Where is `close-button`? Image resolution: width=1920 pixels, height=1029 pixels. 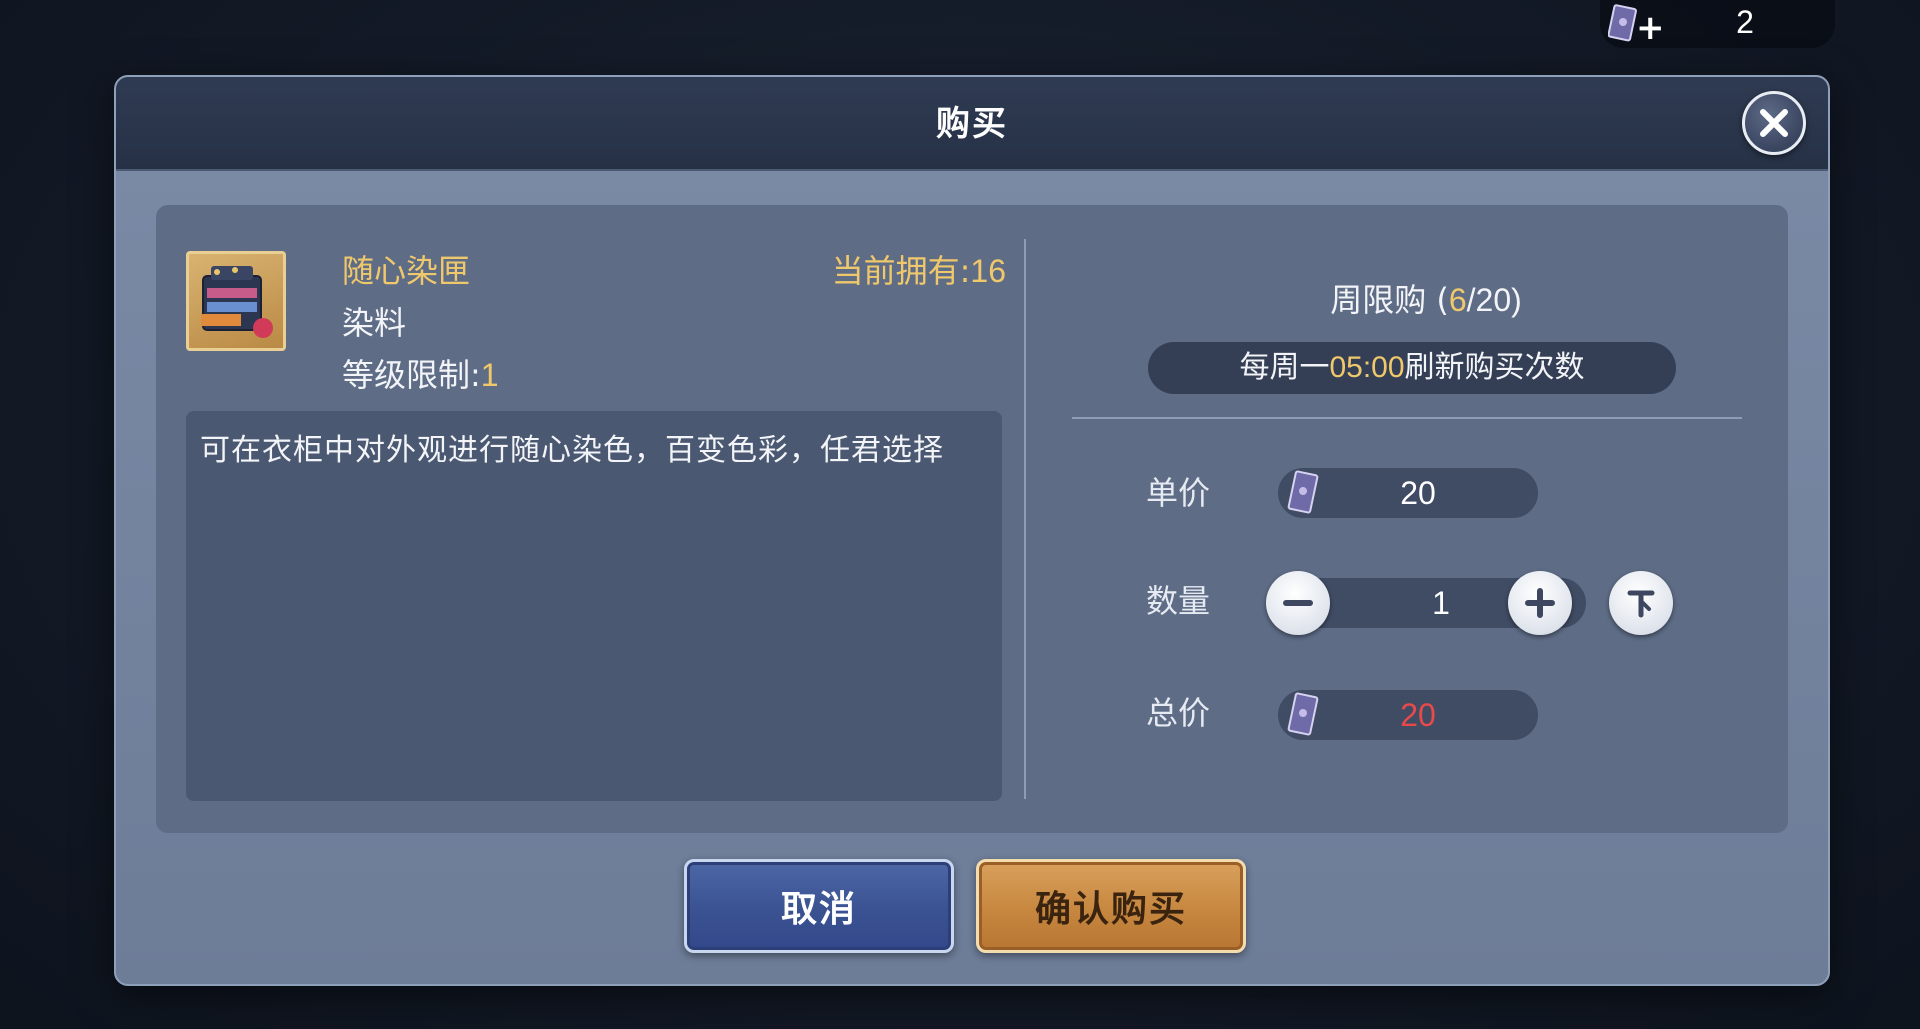
close-button is located at coordinates (1774, 123).